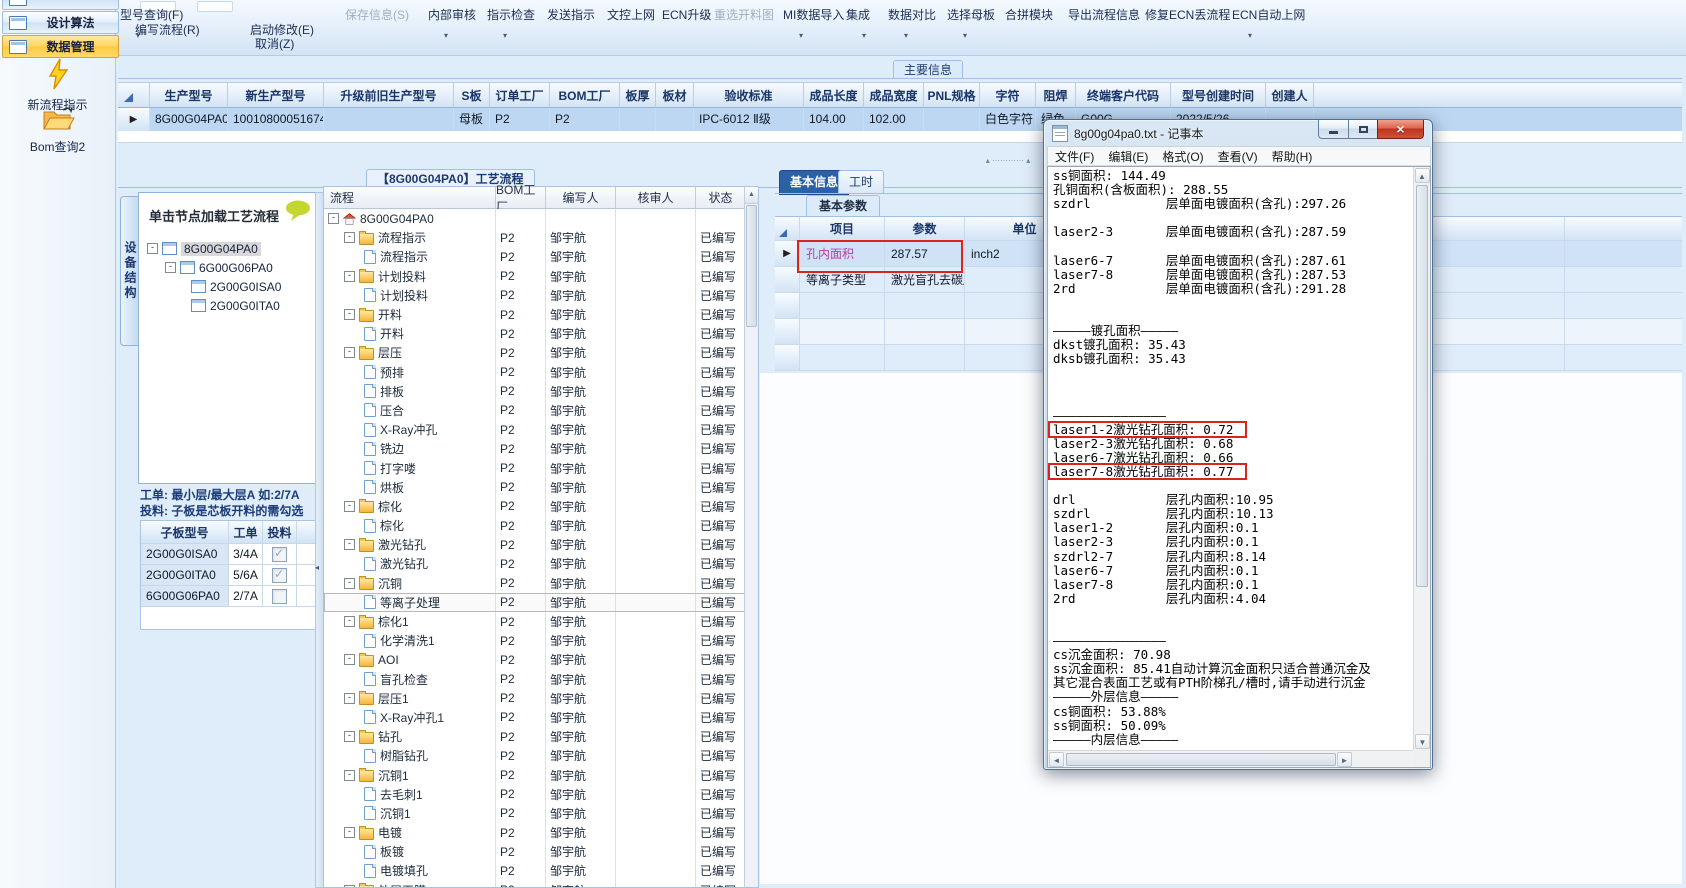 Image resolution: width=1686 pixels, height=888 pixels. What do you see at coordinates (230, 286) in the screenshot?
I see `tree-node: 2G00G0ISA0` at bounding box center [230, 286].